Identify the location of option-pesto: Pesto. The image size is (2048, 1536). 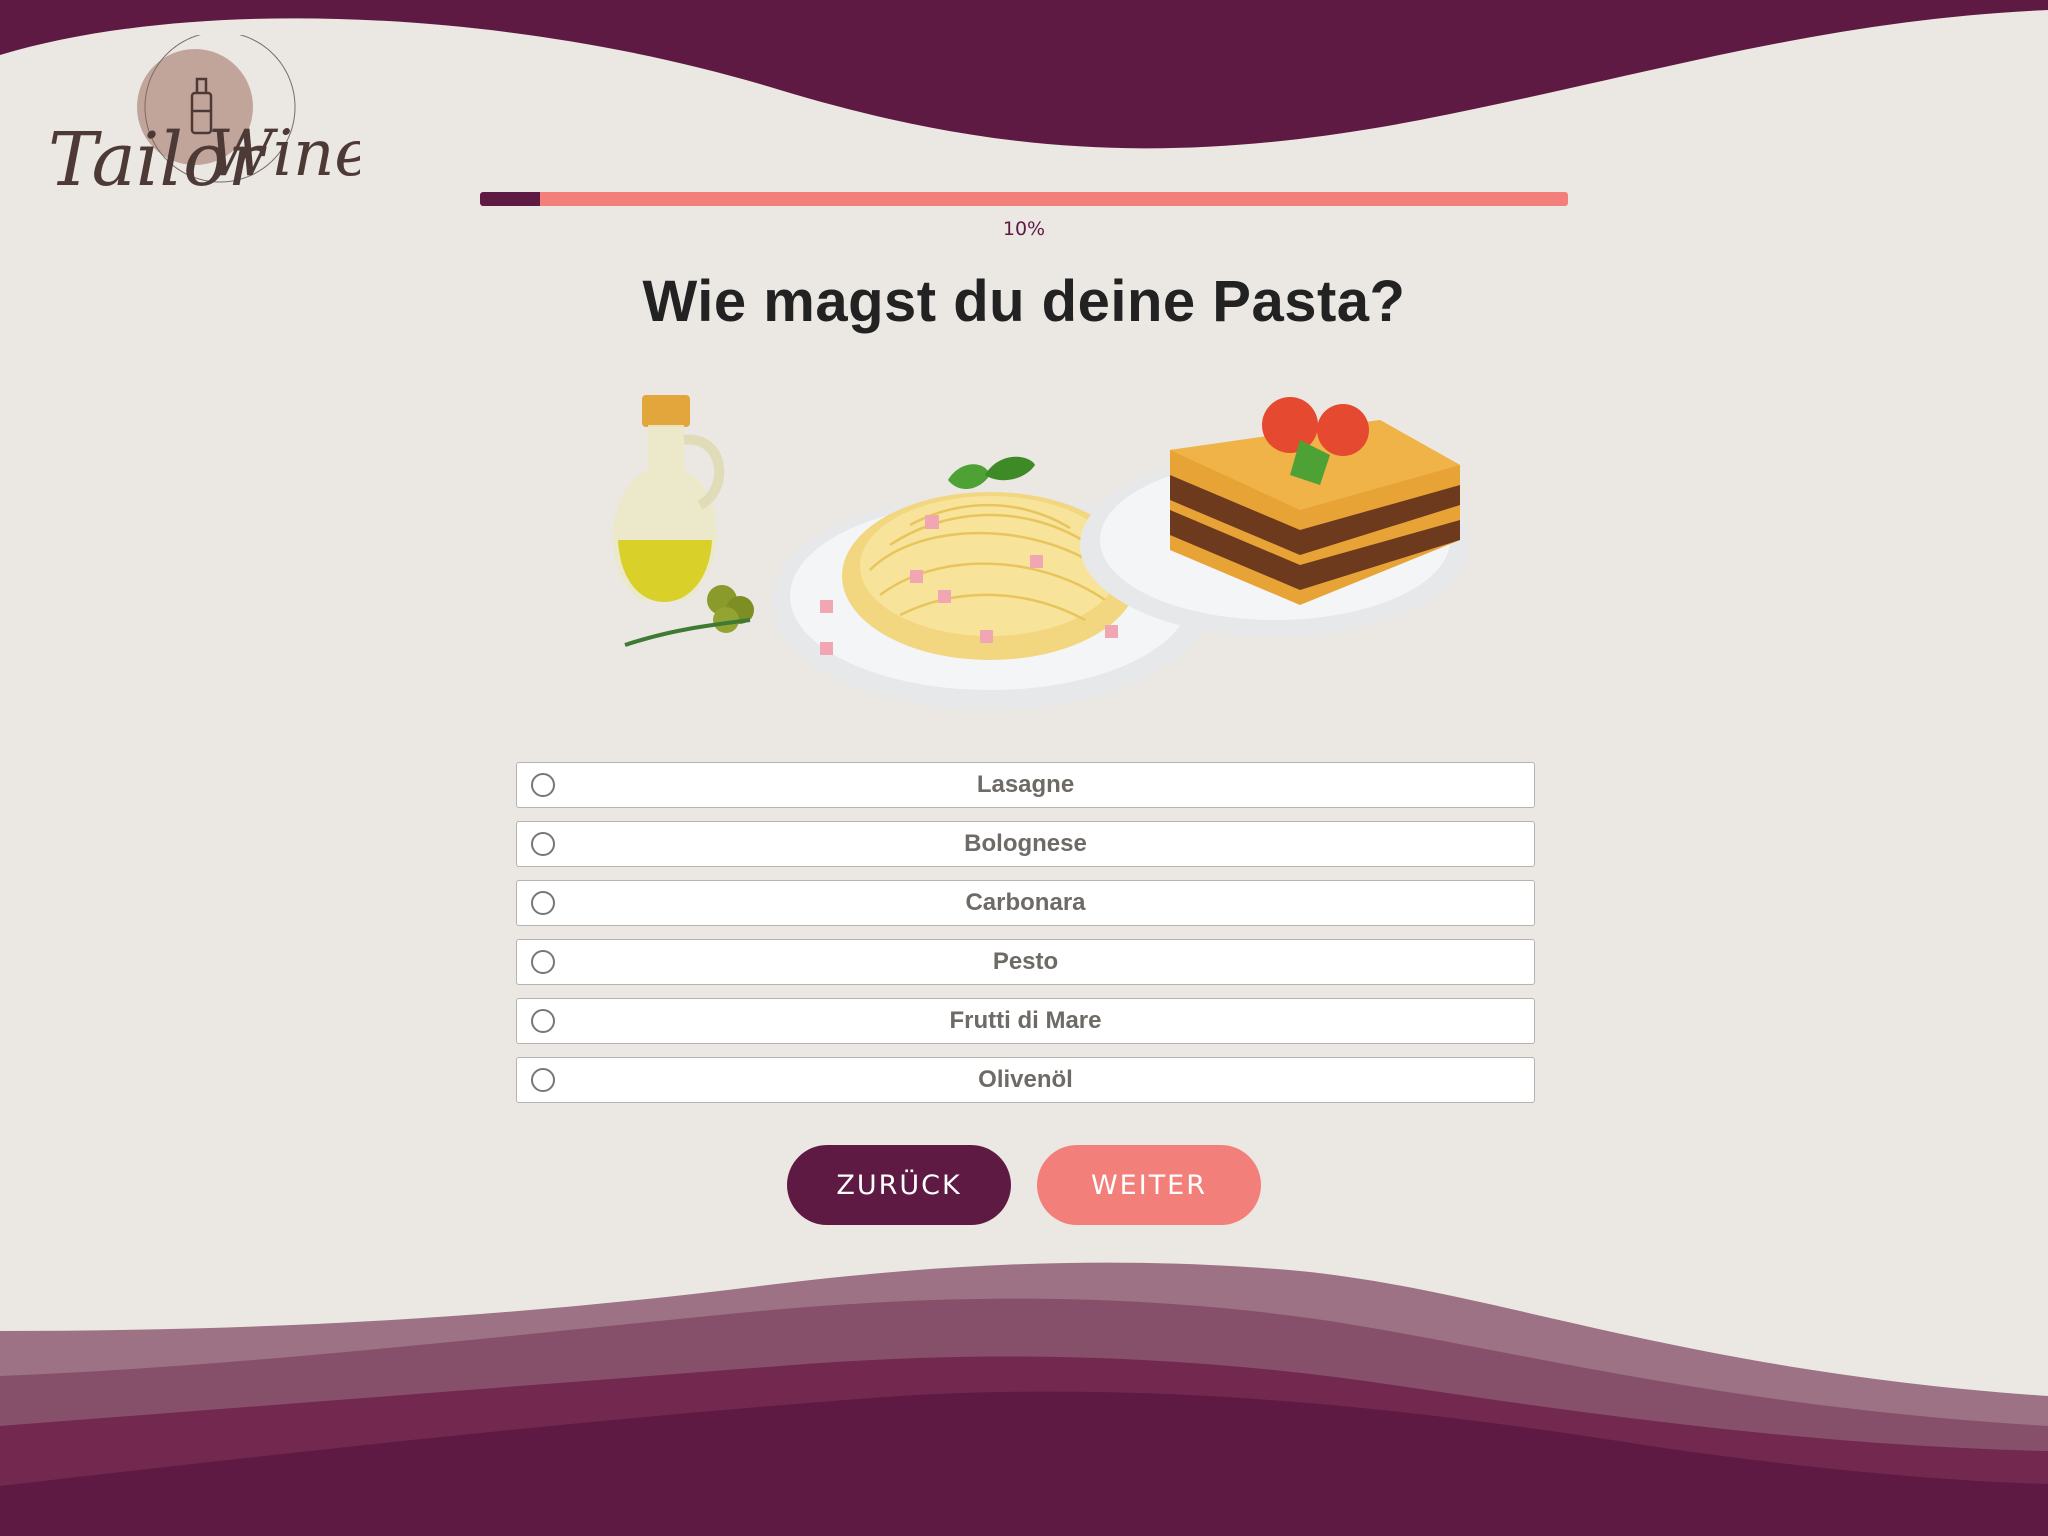
(1025, 962).